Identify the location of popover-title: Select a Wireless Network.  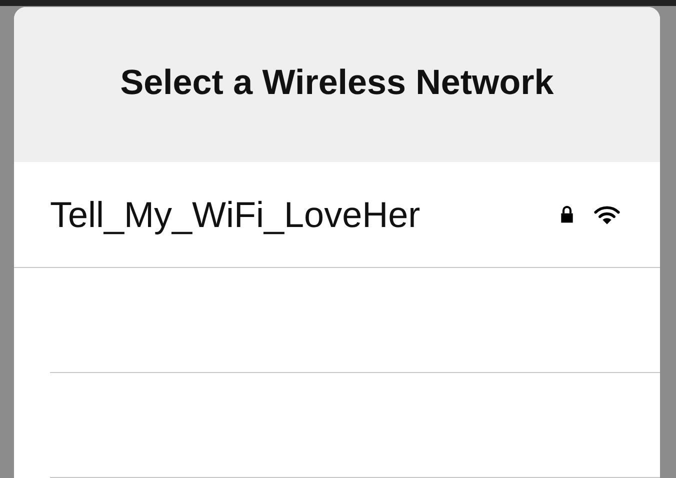
(337, 82).